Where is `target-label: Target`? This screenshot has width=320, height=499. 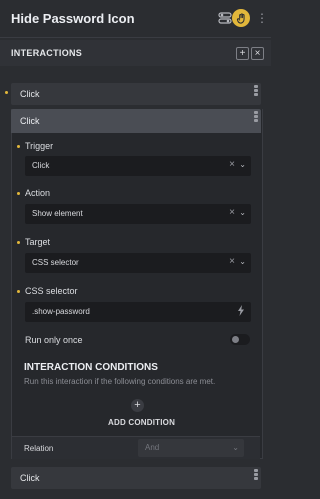
target-label: Target is located at coordinates (38, 242).